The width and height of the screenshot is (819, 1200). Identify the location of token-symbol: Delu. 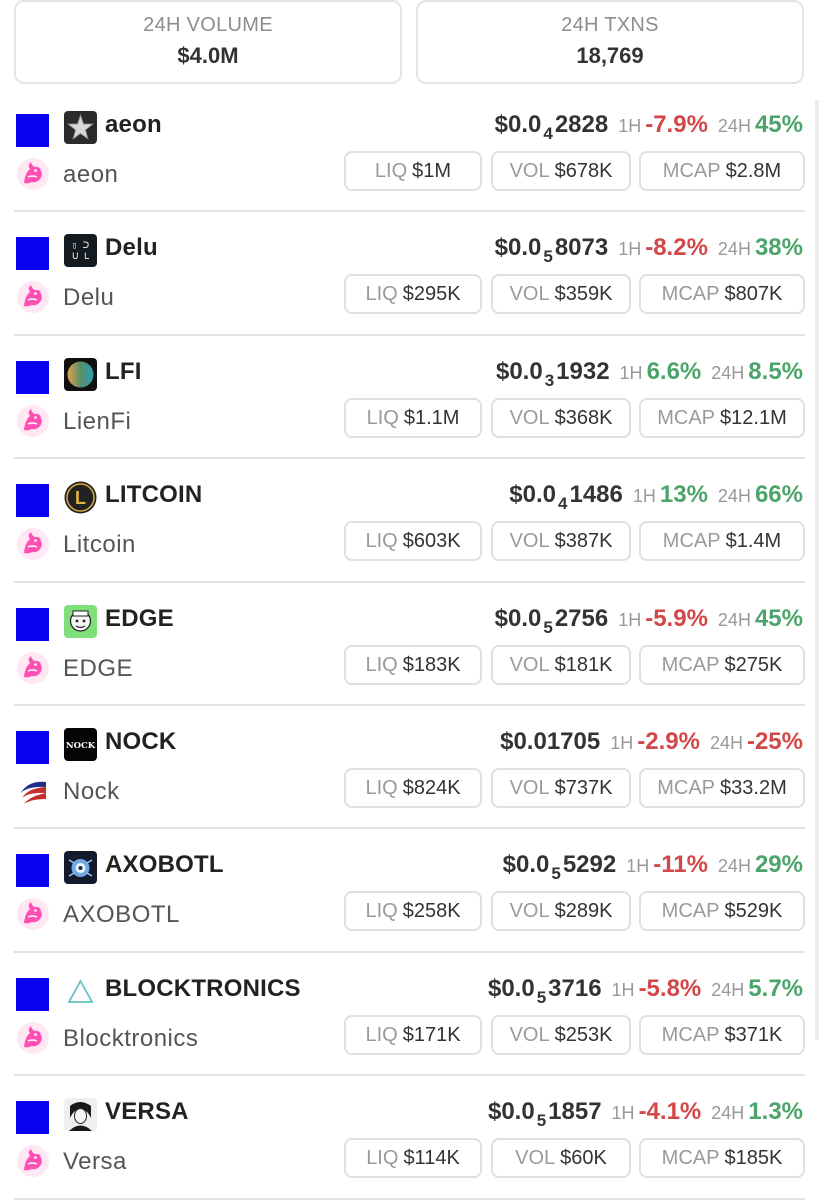
(131, 248).